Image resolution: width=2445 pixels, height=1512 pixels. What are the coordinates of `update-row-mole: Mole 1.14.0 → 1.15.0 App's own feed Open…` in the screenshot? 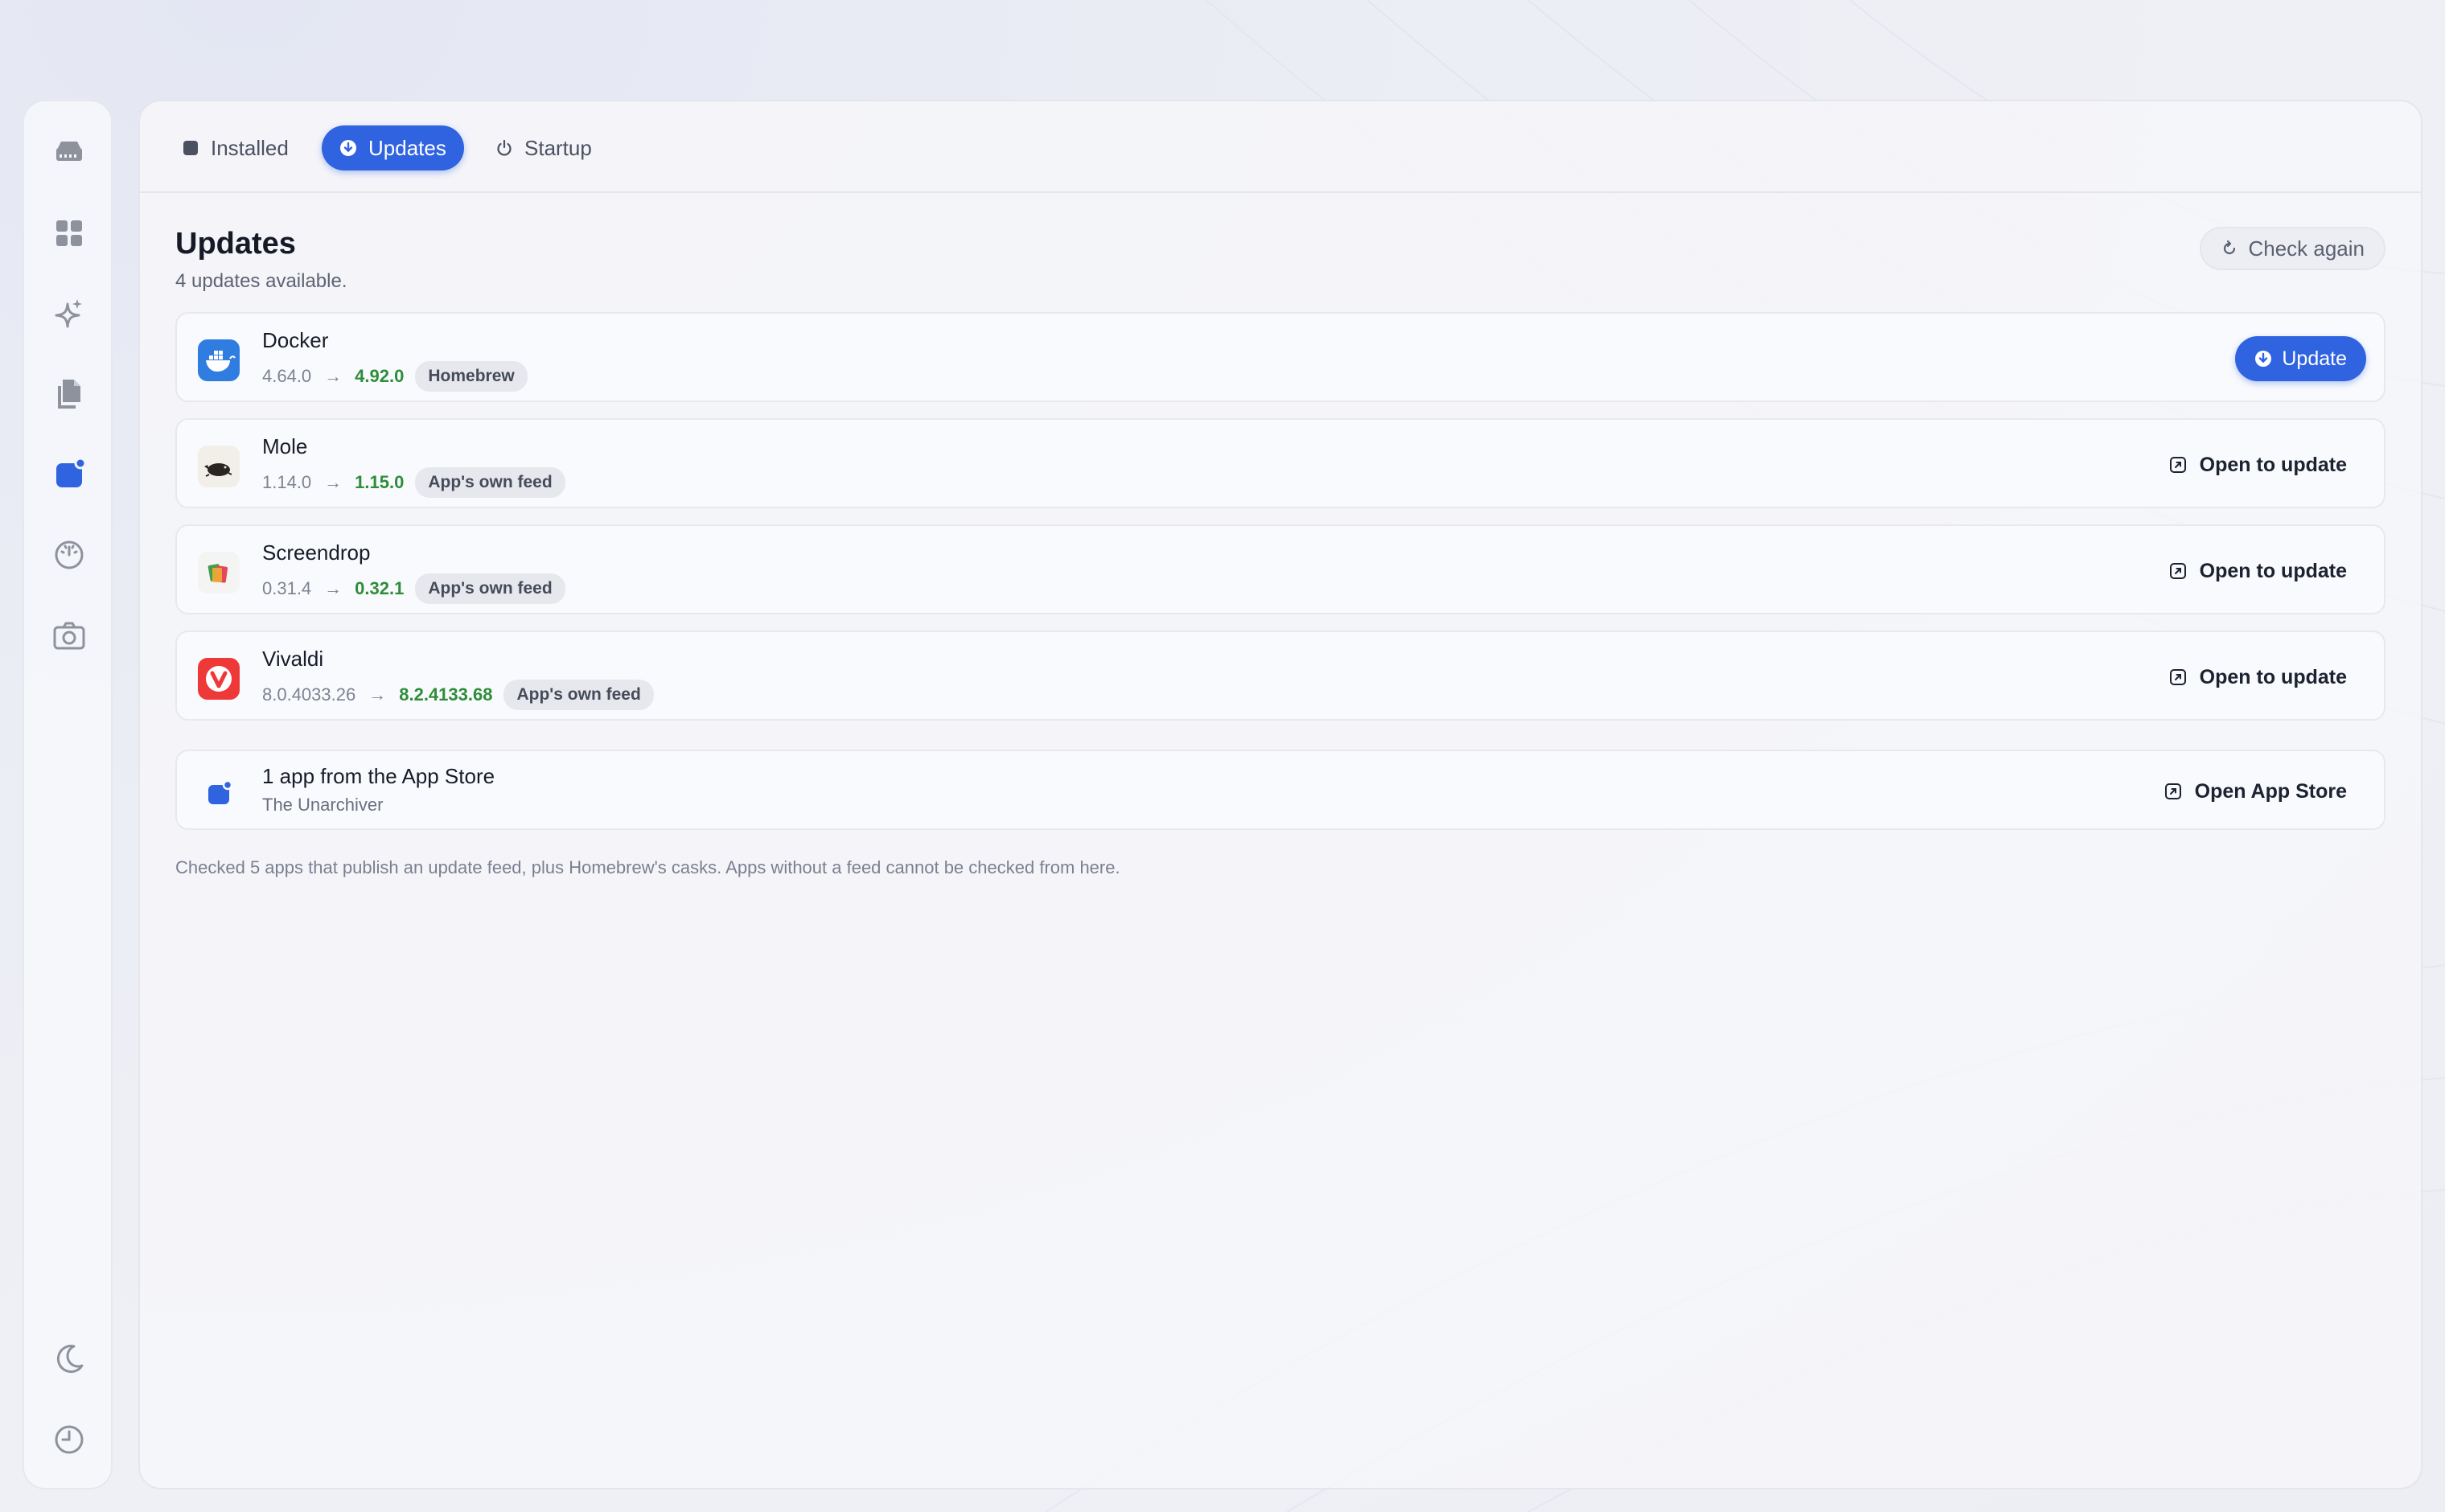 It's located at (1280, 463).